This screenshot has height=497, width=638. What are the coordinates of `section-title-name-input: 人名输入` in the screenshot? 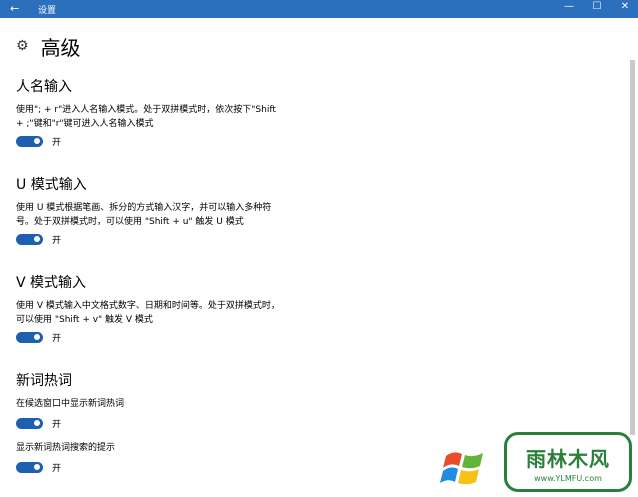 It's located at (44, 87).